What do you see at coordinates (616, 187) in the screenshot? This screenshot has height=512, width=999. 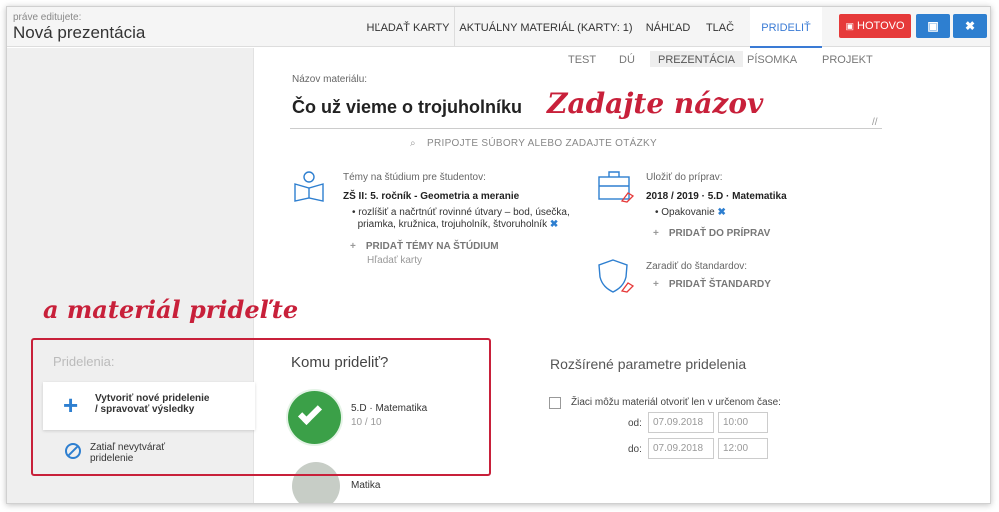 I see `briefcase-pin-icon` at bounding box center [616, 187].